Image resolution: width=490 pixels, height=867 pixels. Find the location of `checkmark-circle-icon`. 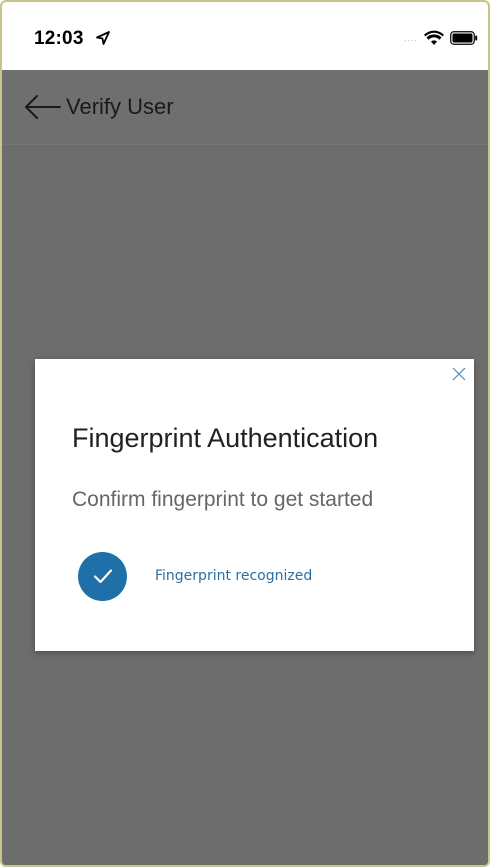

checkmark-circle-icon is located at coordinates (102, 576).